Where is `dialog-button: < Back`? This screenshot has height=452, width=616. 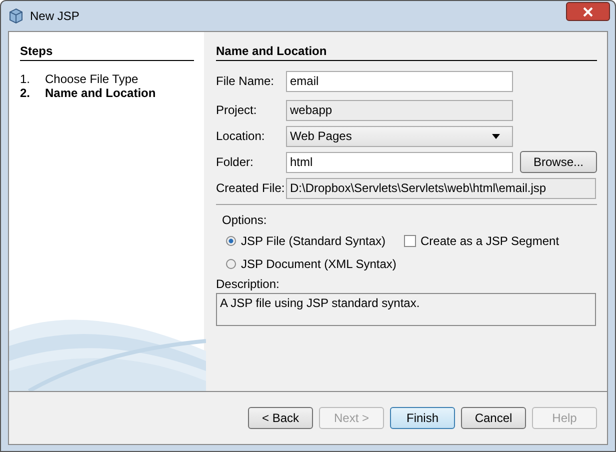
dialog-button: < Back is located at coordinates (280, 418).